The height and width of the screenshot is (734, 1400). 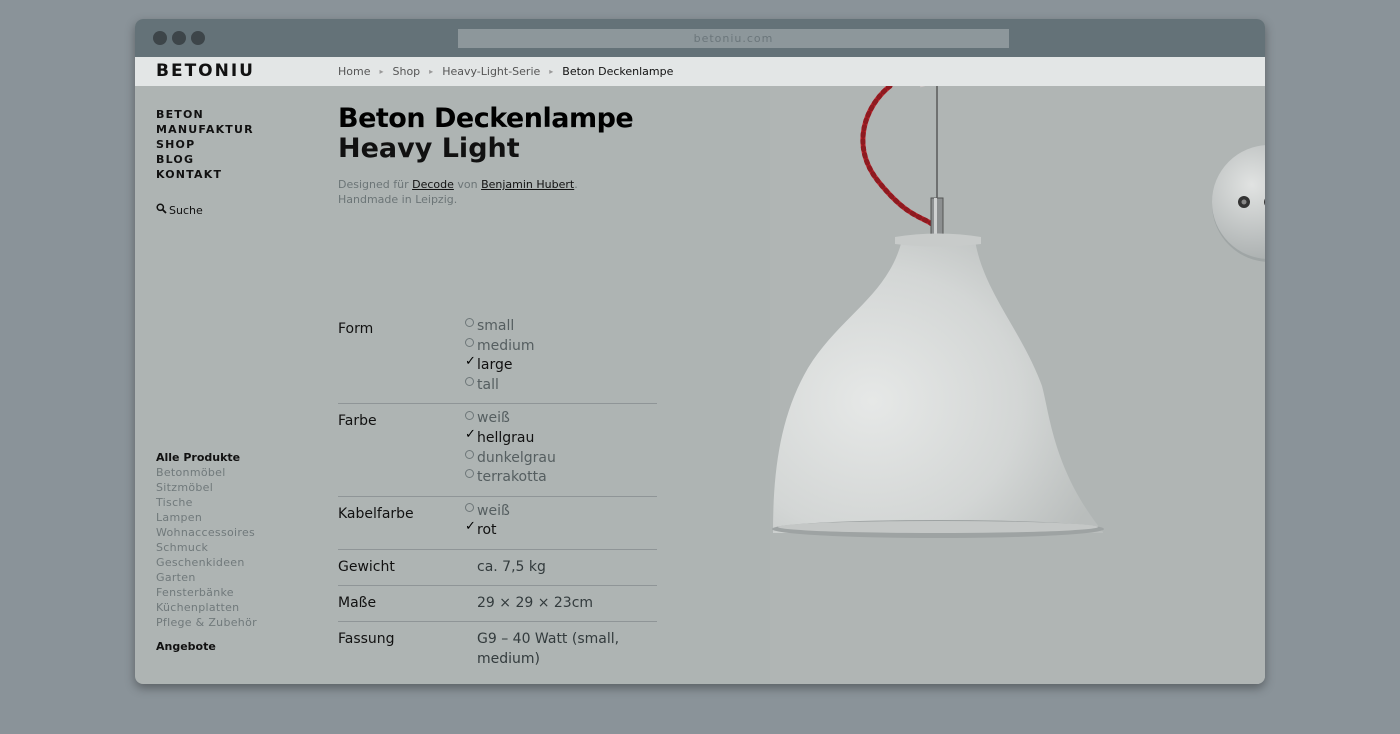 What do you see at coordinates (206, 547) in the screenshot?
I see `category-item: Schmuck` at bounding box center [206, 547].